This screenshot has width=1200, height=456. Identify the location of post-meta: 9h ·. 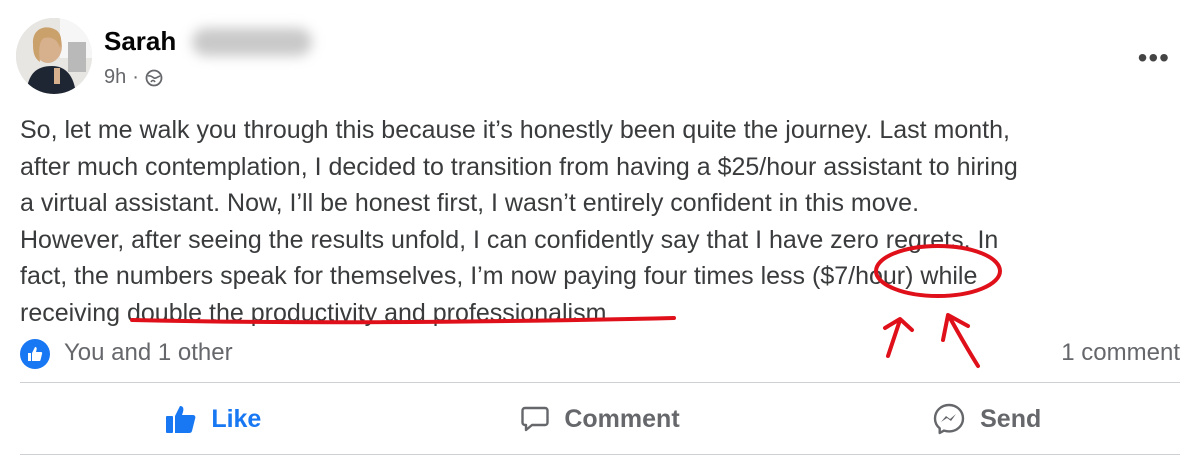
(133, 77).